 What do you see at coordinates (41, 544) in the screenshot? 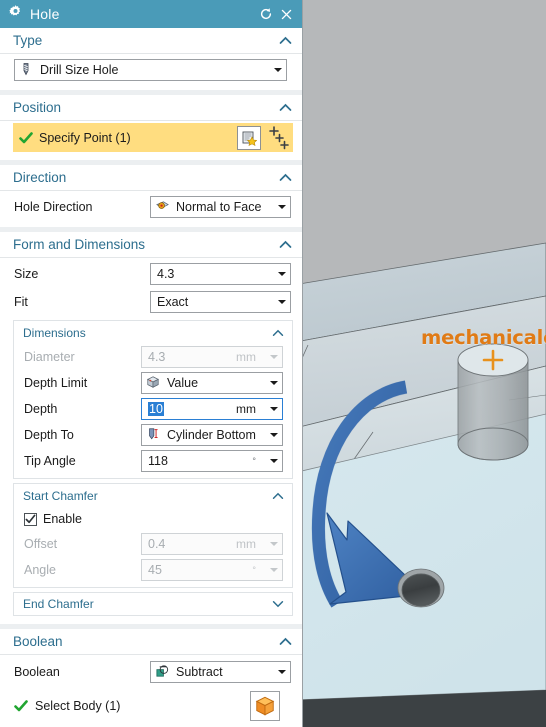
I see `offset-label: Offset` at bounding box center [41, 544].